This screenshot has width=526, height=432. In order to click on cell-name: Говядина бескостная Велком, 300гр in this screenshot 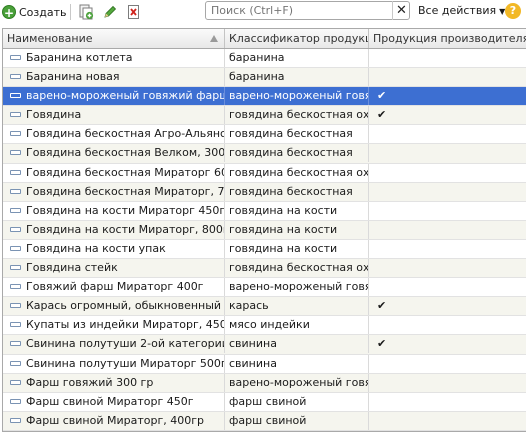, I will do `click(114, 153)`.